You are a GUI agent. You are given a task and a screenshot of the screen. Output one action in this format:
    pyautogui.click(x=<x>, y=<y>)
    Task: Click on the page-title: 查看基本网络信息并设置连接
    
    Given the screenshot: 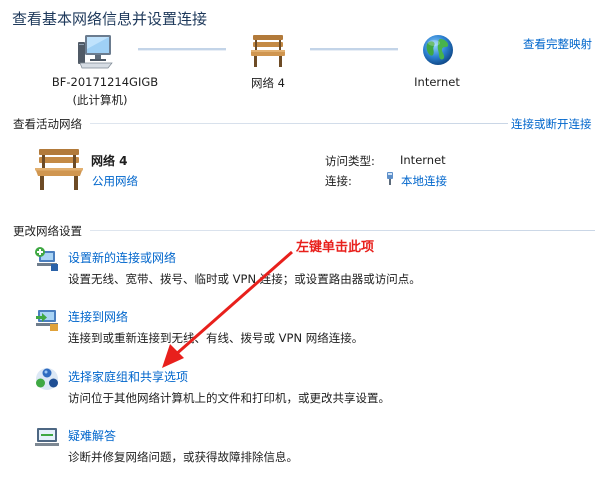 What is the action you would take?
    pyautogui.click(x=110, y=19)
    